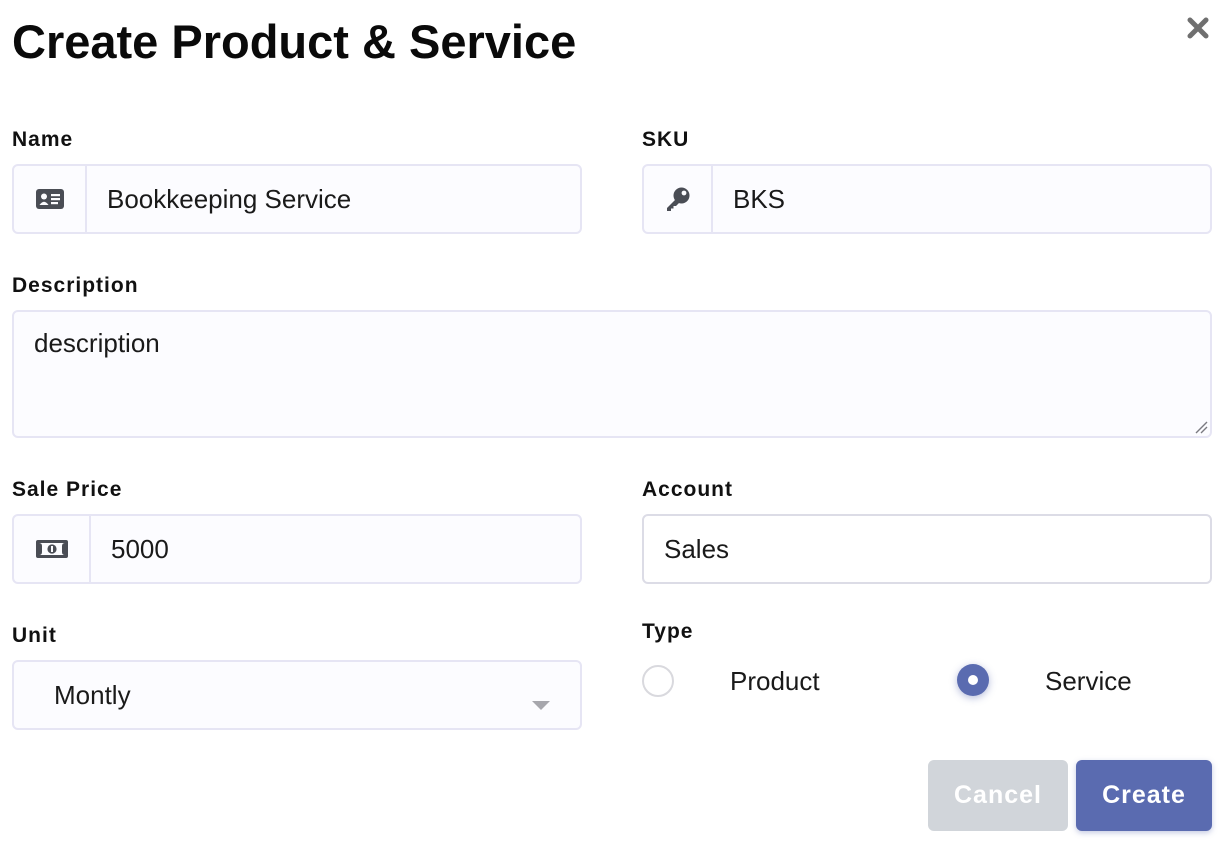 The height and width of the screenshot is (847, 1224). I want to click on sku-input: BKS, so click(961, 199).